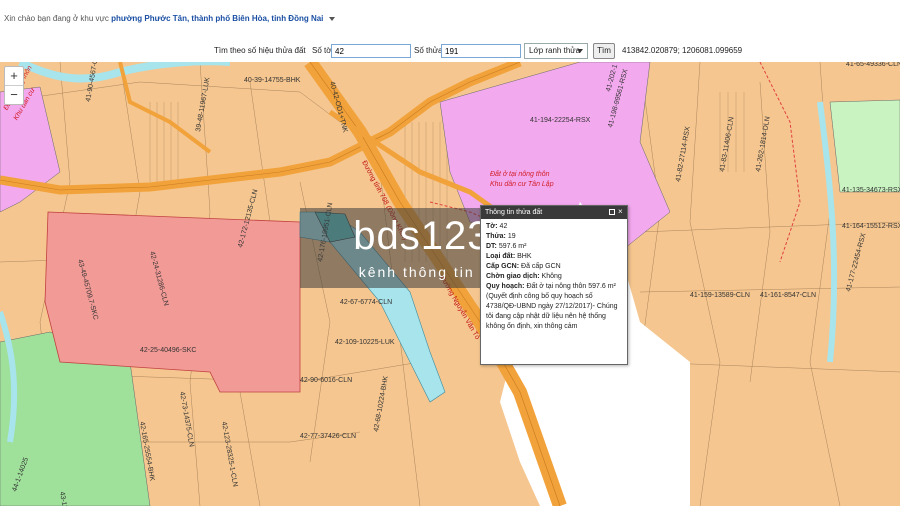 This screenshot has height=506, width=900. I want to click on popup-plan: Quy hoạch: Đất ở tại nông thôn 597.6 m², so click(551, 286).